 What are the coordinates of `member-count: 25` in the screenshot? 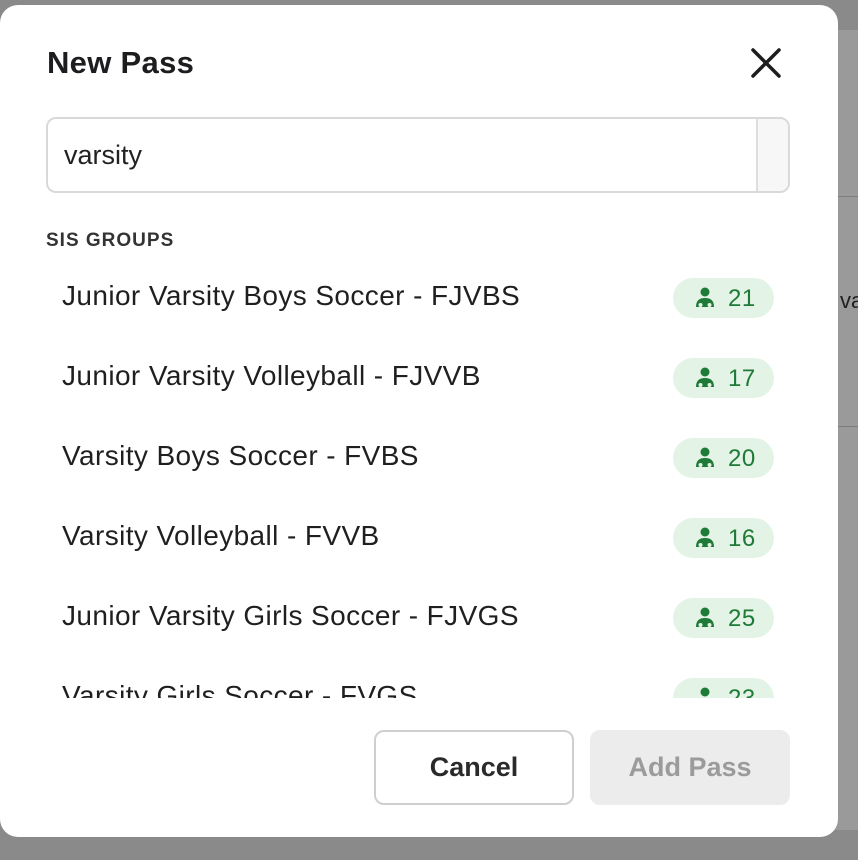 It's located at (742, 618).